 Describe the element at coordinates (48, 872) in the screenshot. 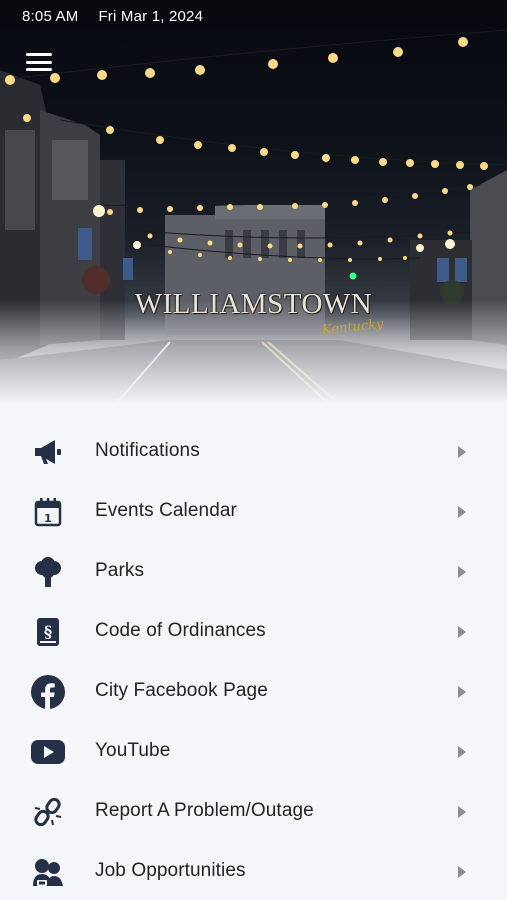

I see `job-people-icon` at that location.